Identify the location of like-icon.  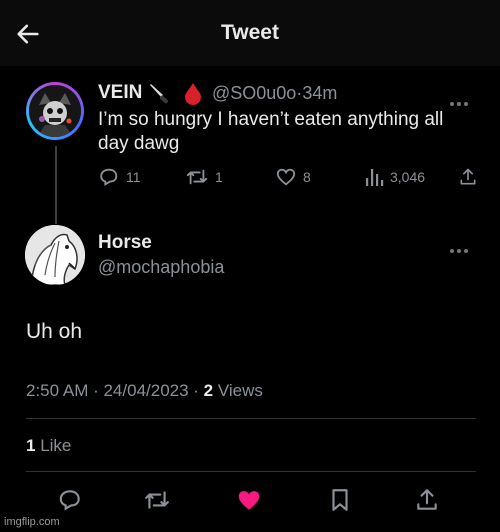
(249, 500).